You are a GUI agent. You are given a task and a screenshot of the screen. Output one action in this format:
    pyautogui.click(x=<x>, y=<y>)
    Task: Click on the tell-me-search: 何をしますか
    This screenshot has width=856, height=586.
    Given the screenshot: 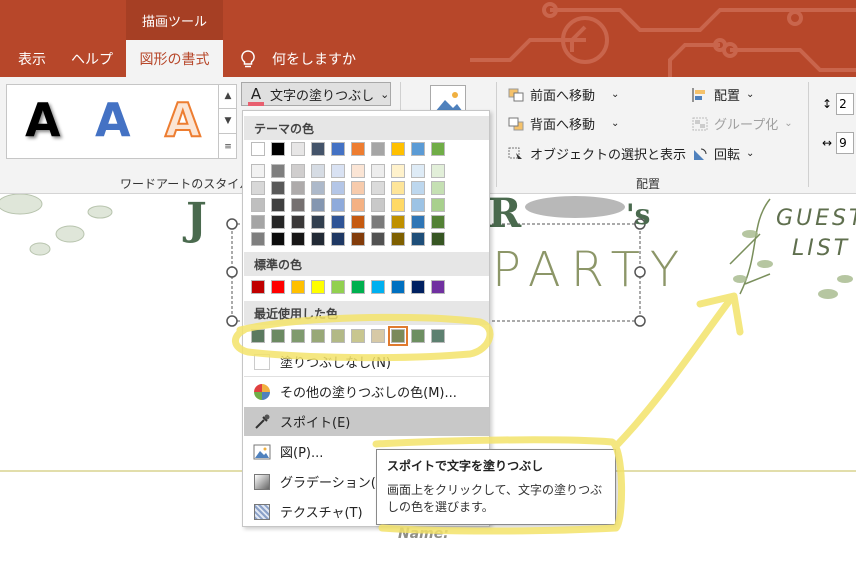 What is the action you would take?
    pyautogui.click(x=298, y=58)
    